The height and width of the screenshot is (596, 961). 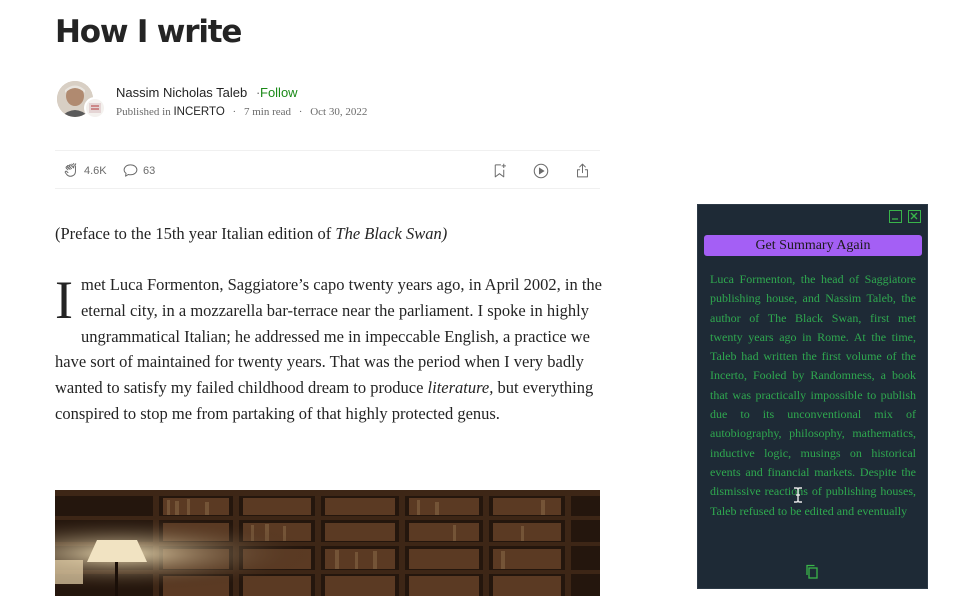 I want to click on copy-button, so click(x=812, y=574).